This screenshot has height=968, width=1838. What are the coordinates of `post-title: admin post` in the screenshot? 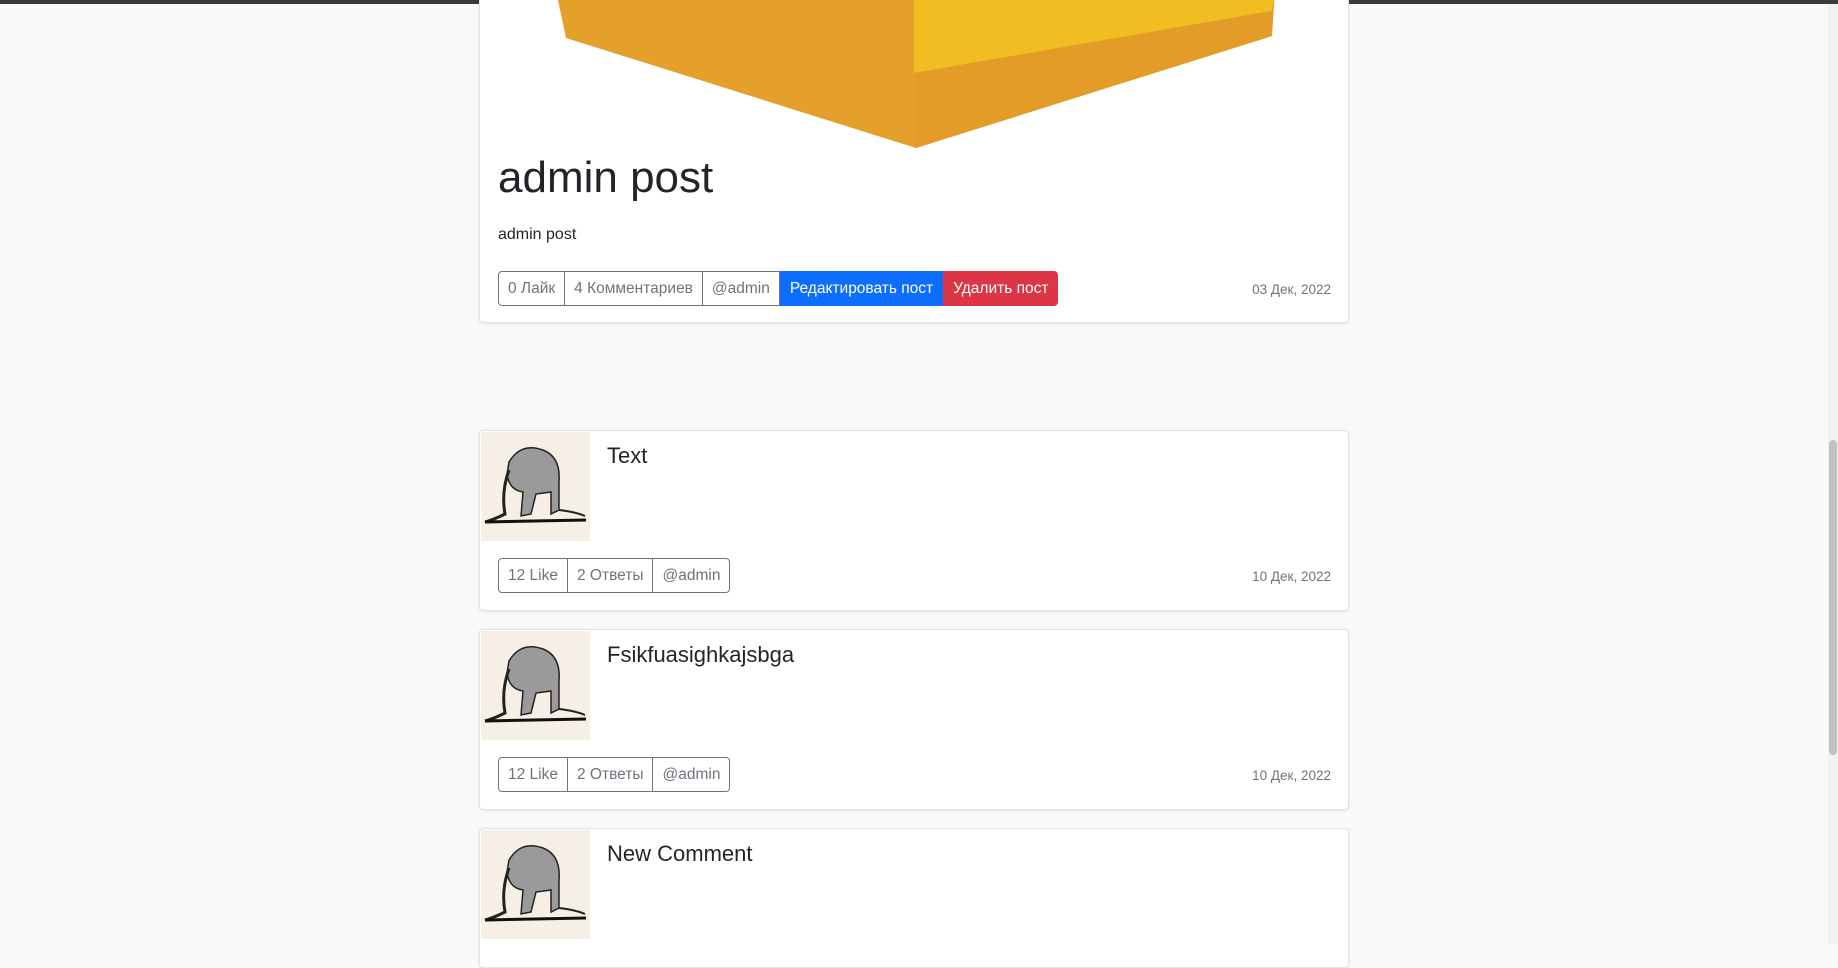 It's located at (606, 177).